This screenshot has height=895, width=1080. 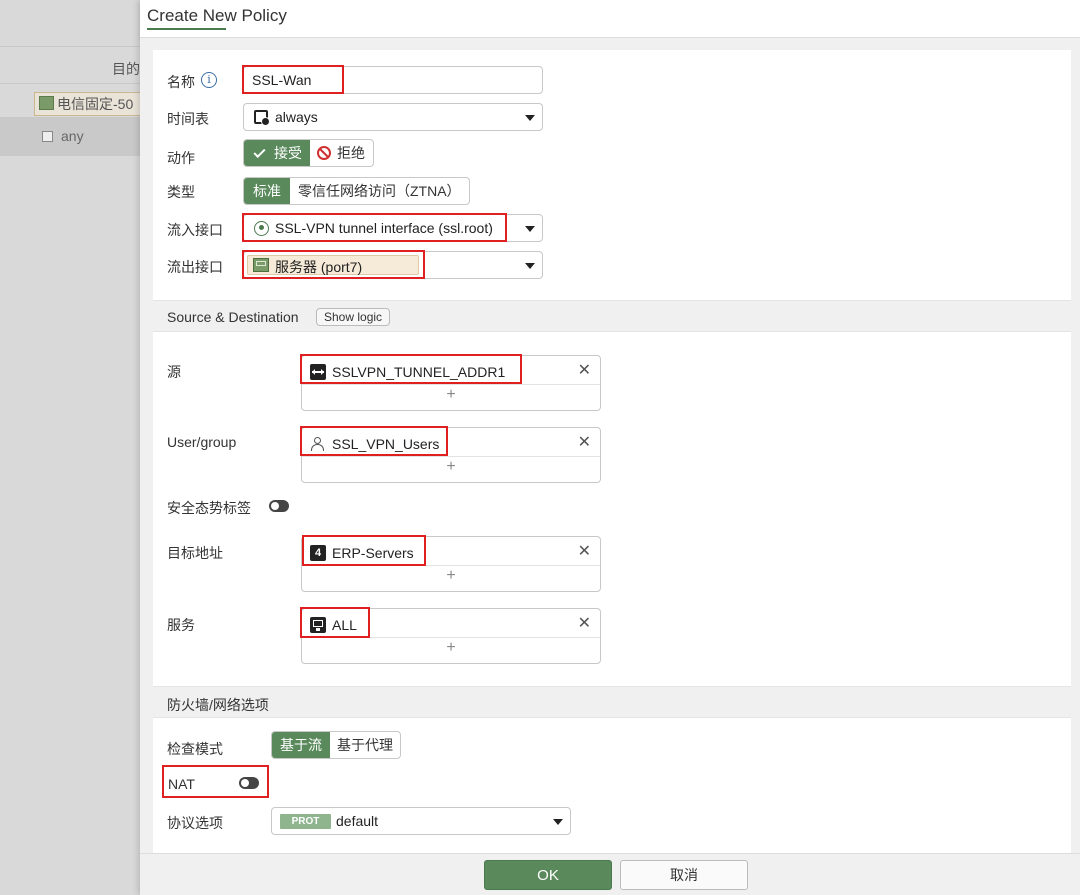 I want to click on background-row-selected: any, so click(x=70, y=137).